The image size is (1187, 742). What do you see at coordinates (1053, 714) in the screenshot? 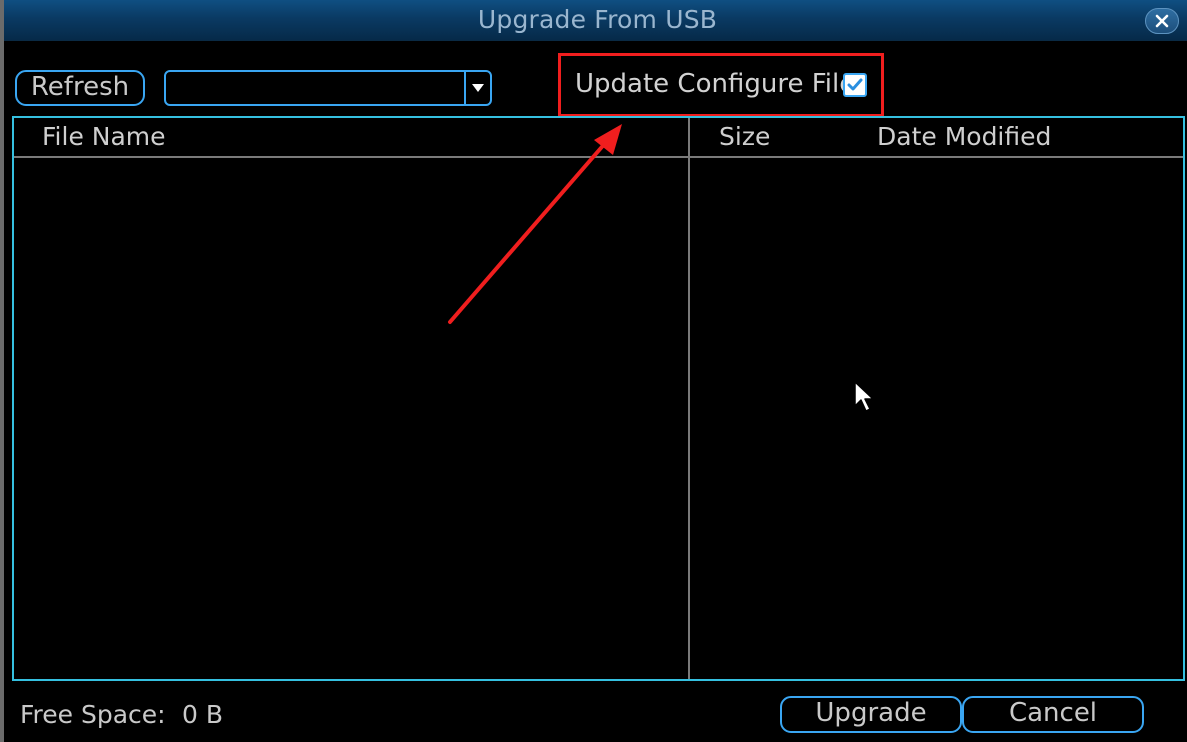
I see `cancel-button: Cancel` at bounding box center [1053, 714].